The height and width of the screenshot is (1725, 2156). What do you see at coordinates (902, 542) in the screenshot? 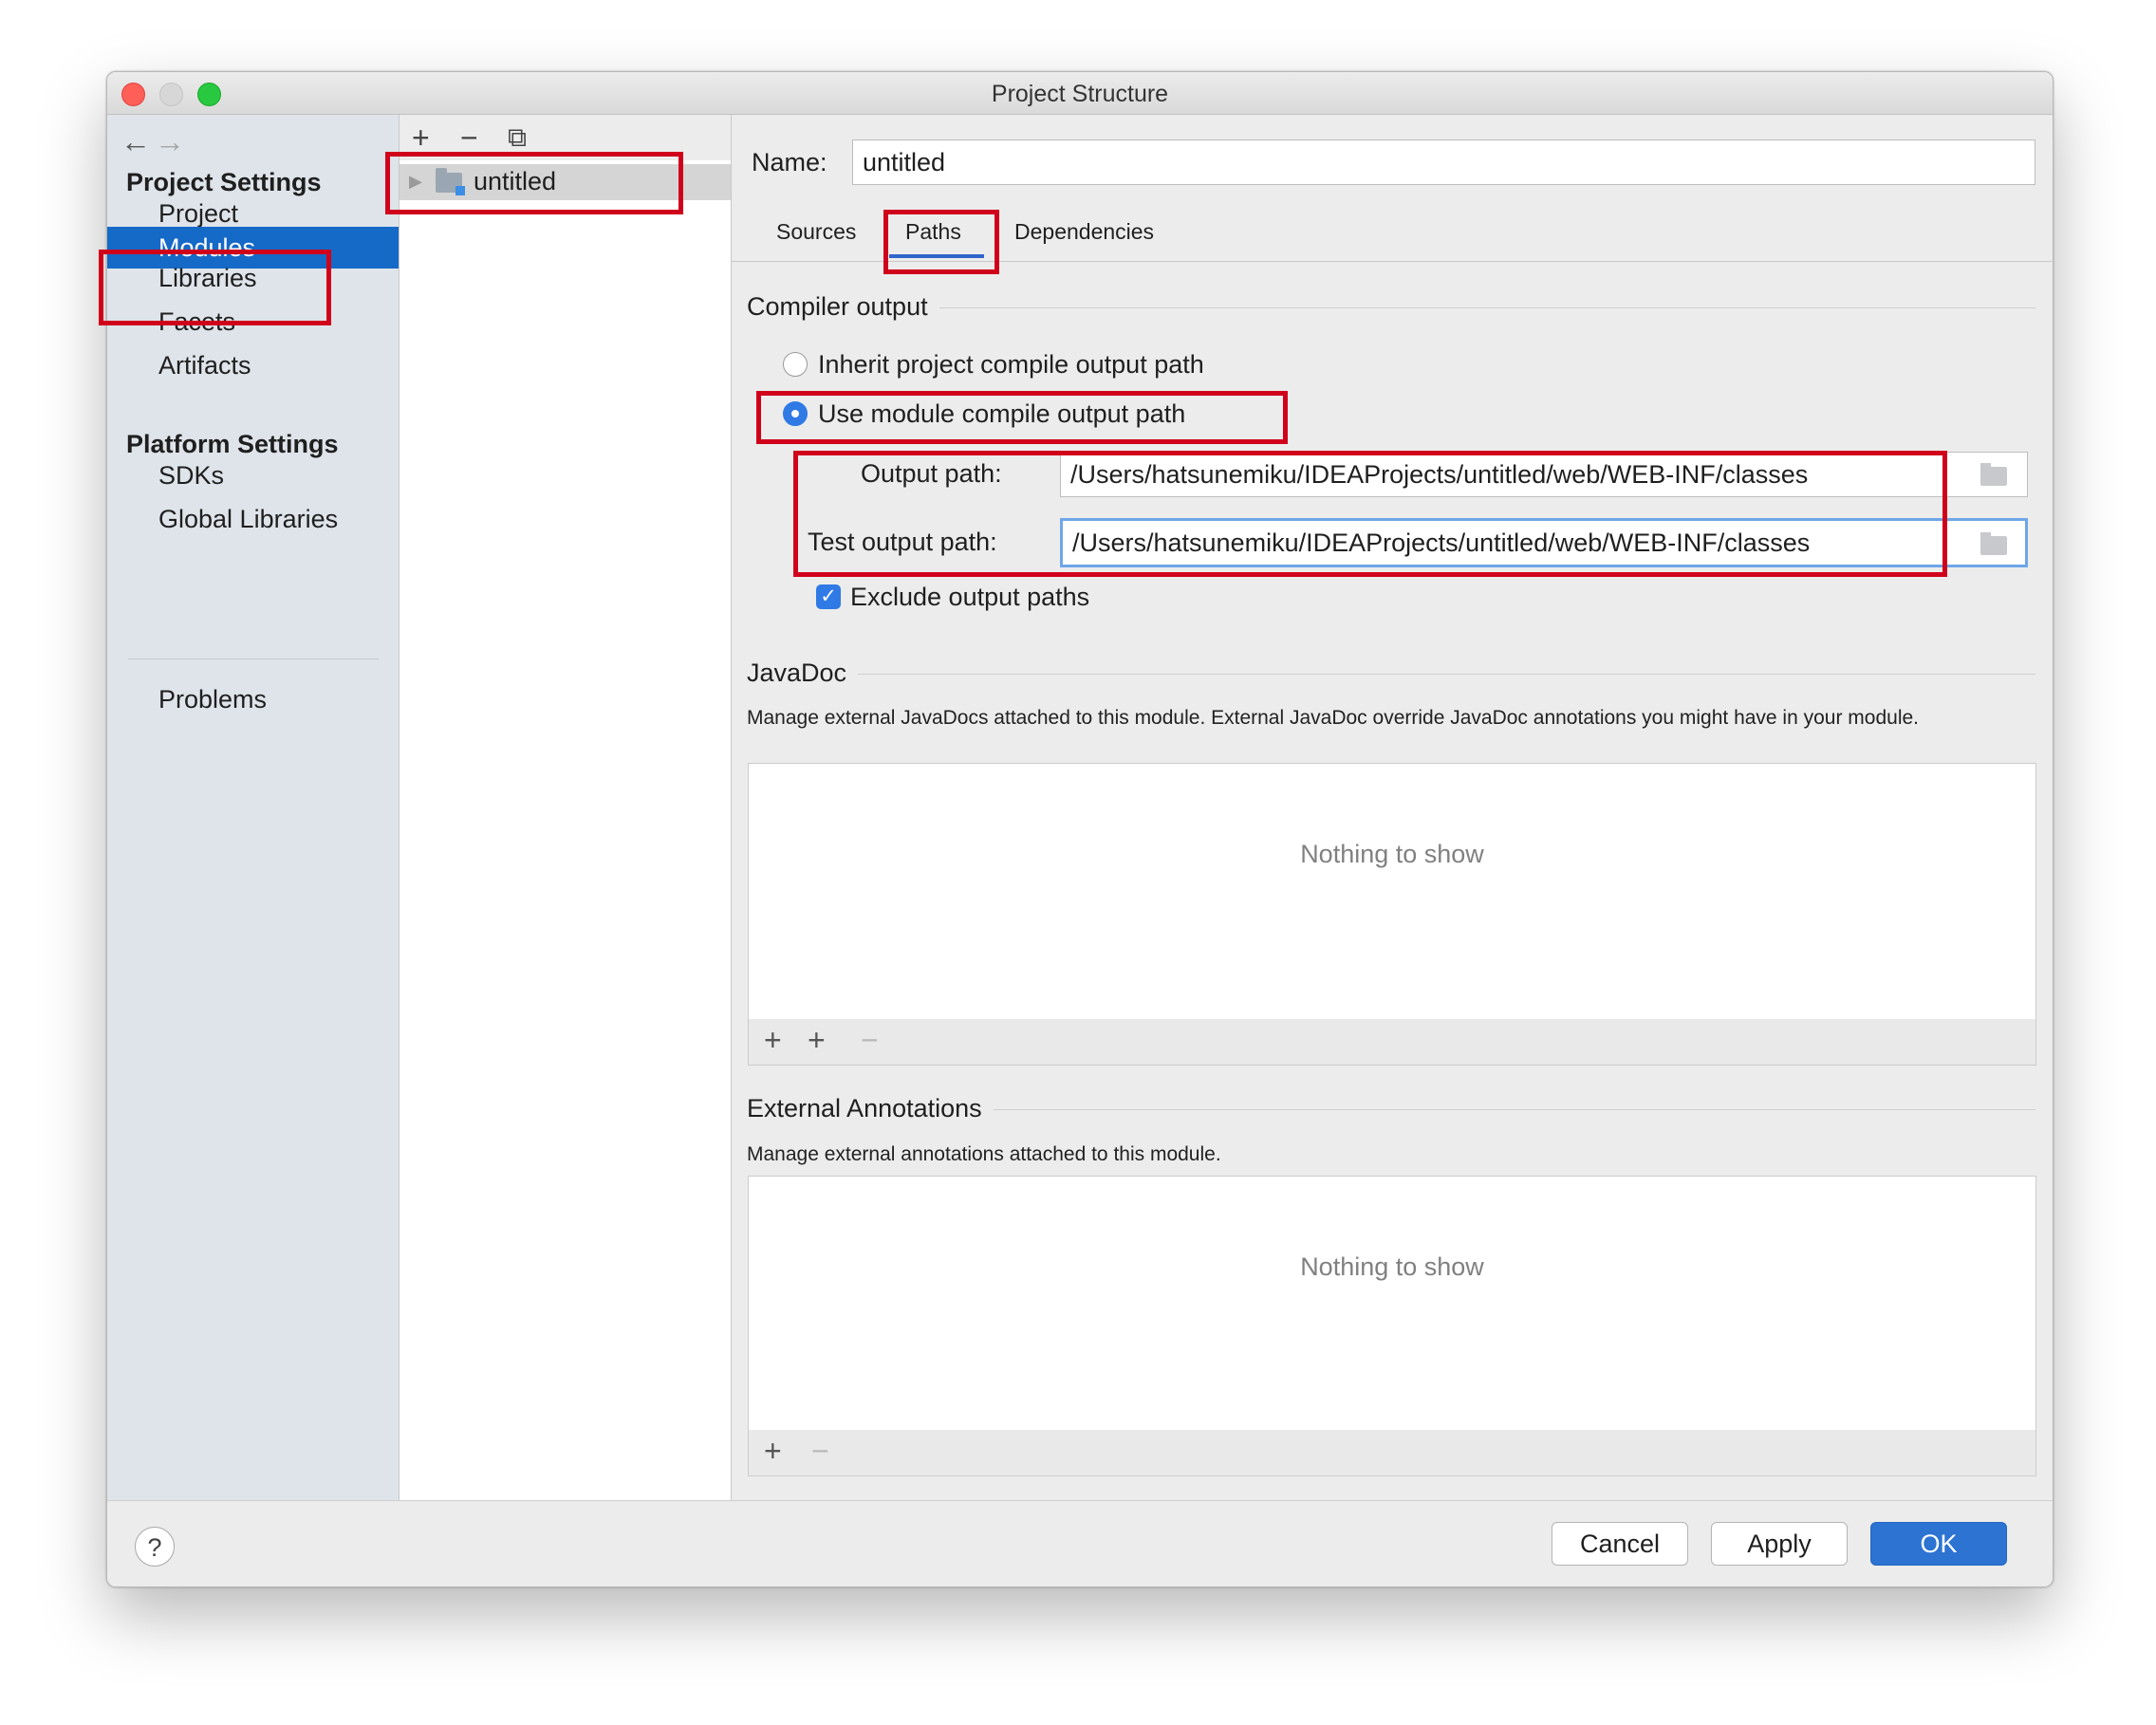
I see `test-output-path-label: Test output path:` at bounding box center [902, 542].